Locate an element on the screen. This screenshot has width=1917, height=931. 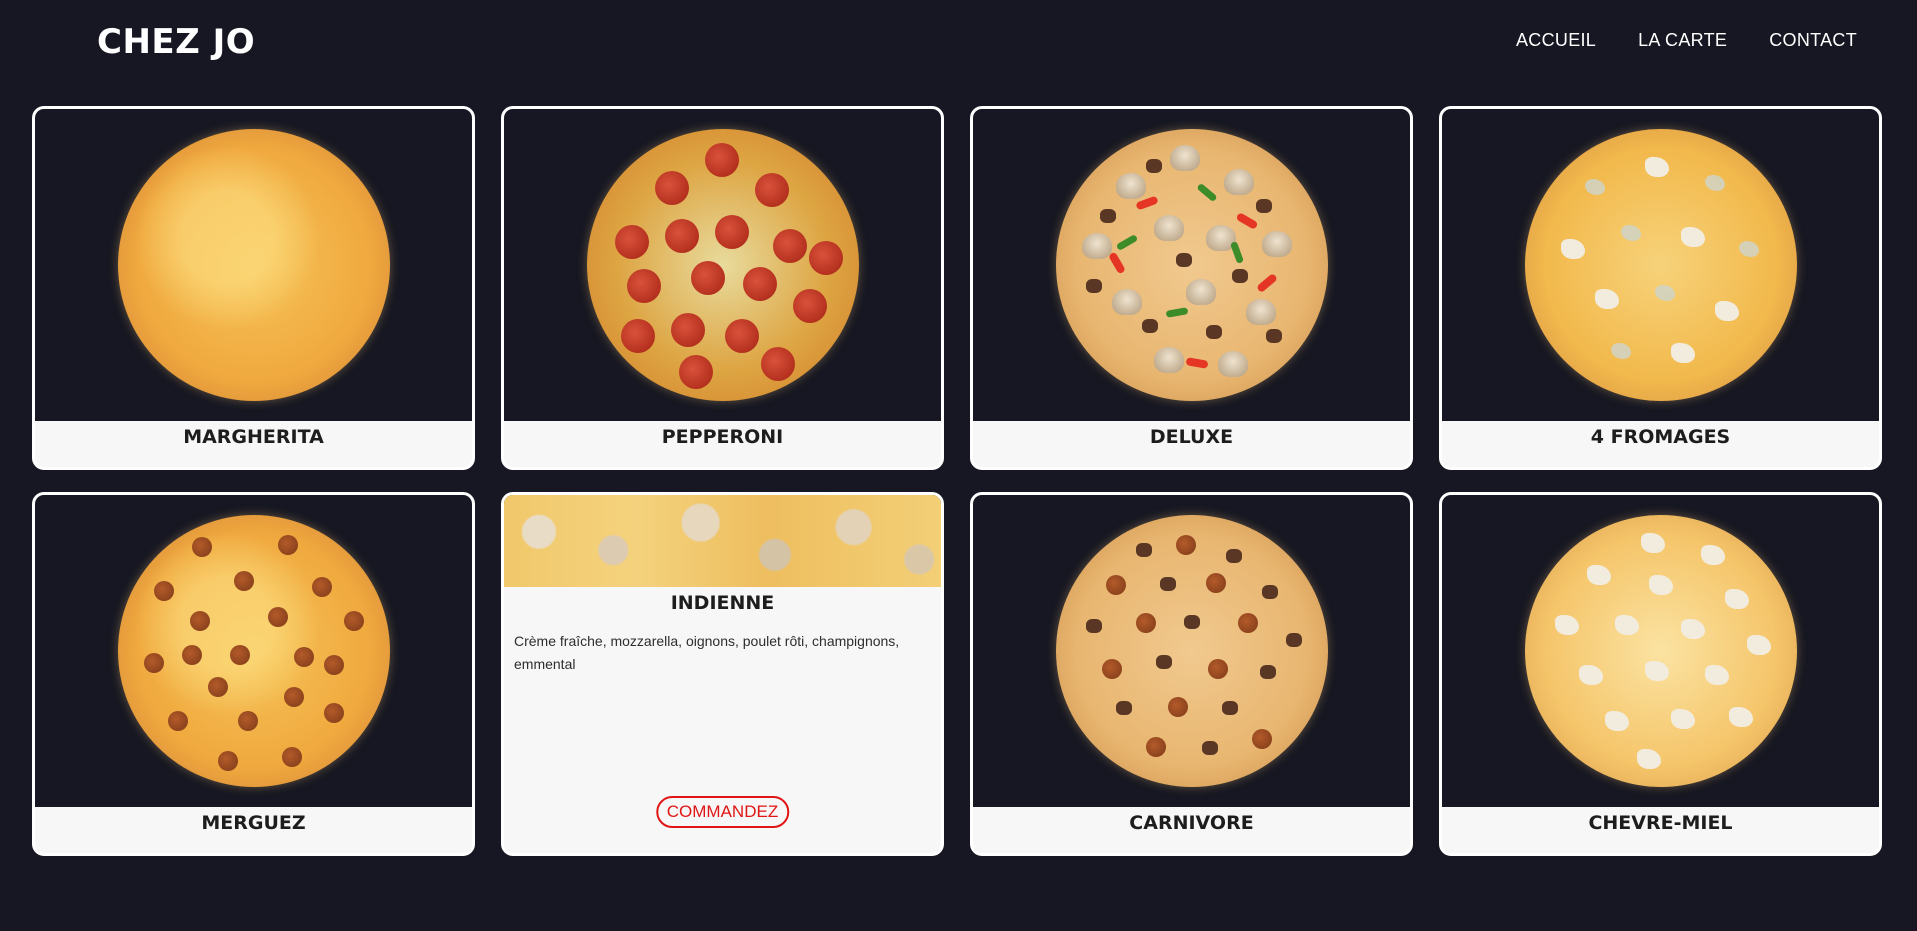
pizza-title: INDIENNE is located at coordinates (722, 603).